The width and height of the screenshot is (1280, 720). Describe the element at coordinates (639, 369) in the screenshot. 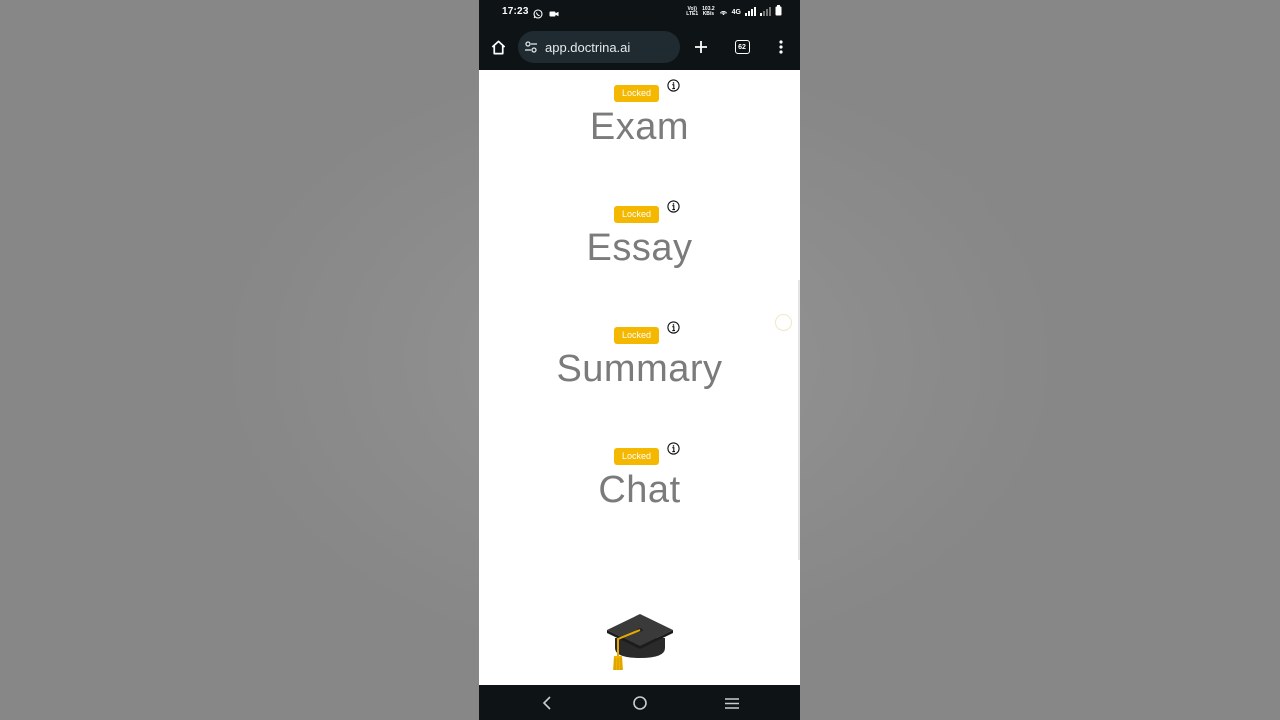

I see `feature-title: Summary` at that location.